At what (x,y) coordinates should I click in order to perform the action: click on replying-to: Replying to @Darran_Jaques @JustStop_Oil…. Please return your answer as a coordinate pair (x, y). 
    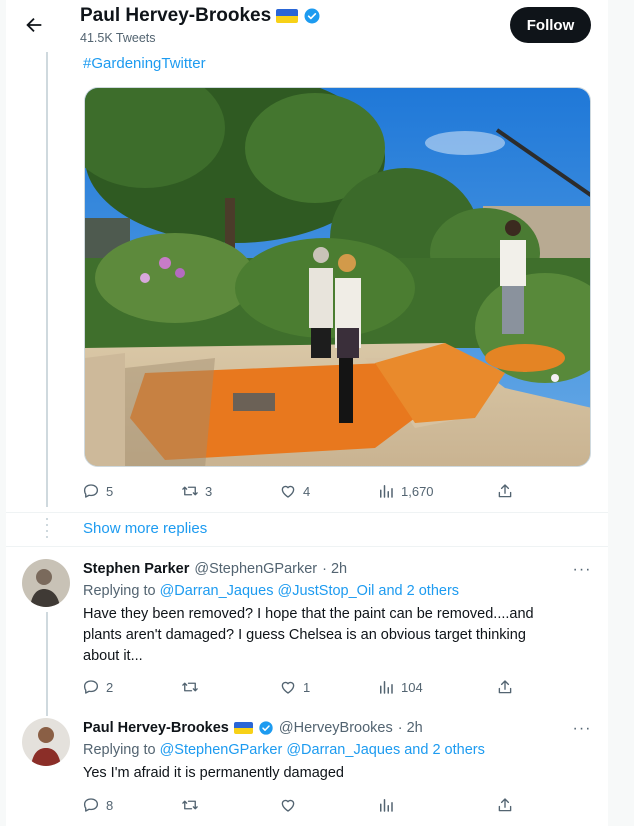
    Looking at the image, I should click on (271, 591).